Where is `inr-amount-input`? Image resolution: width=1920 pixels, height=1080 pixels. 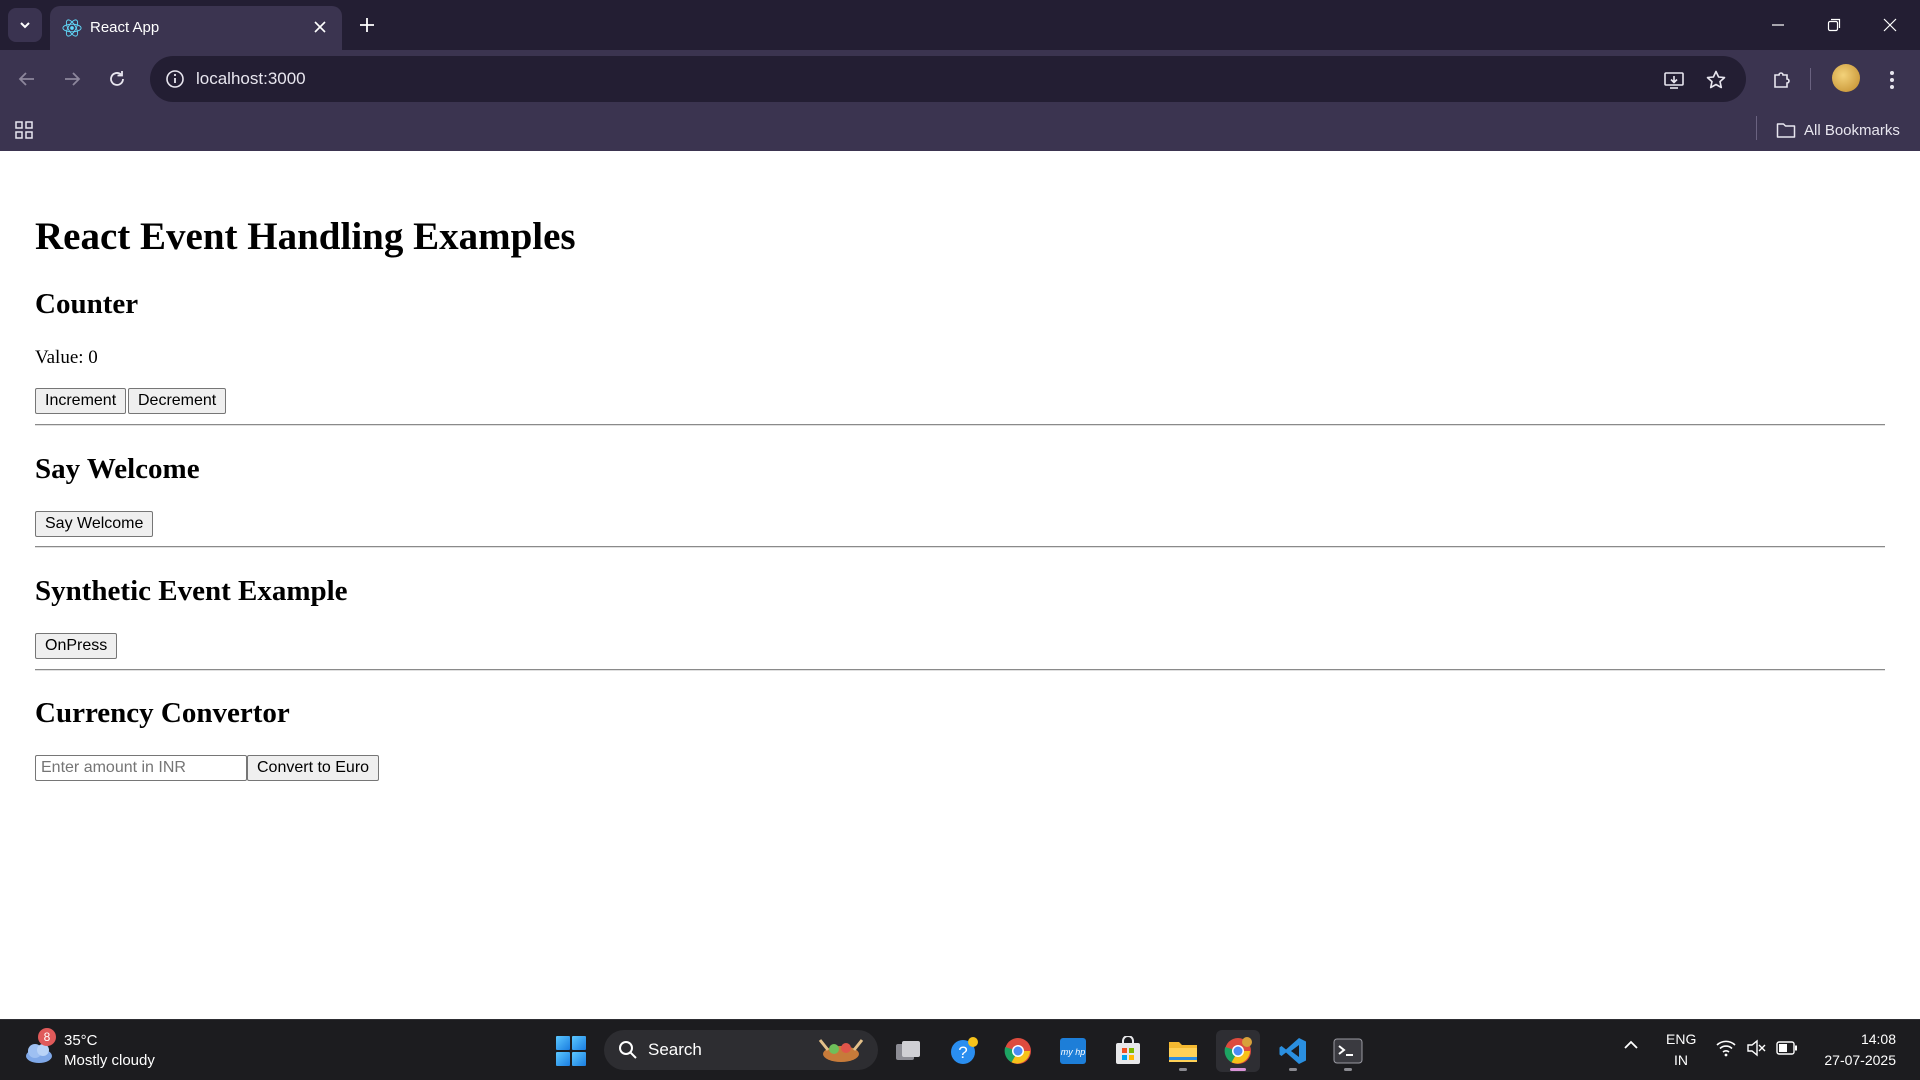
inr-amount-input is located at coordinates (141, 768).